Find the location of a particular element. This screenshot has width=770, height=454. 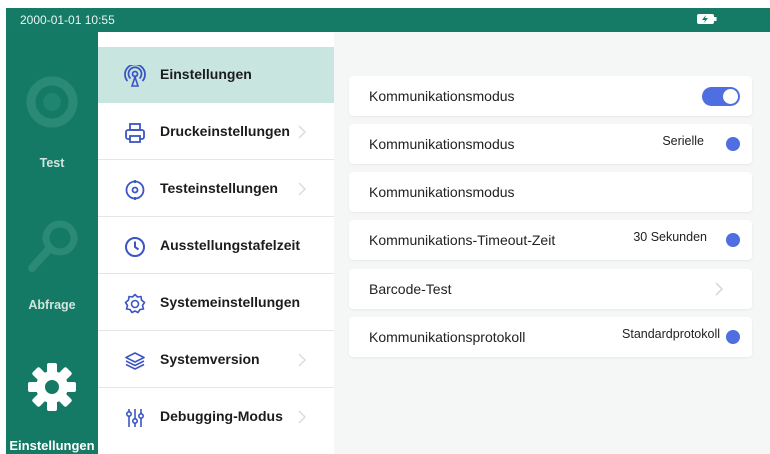

menu-label: Einstellungen is located at coordinates (206, 74).